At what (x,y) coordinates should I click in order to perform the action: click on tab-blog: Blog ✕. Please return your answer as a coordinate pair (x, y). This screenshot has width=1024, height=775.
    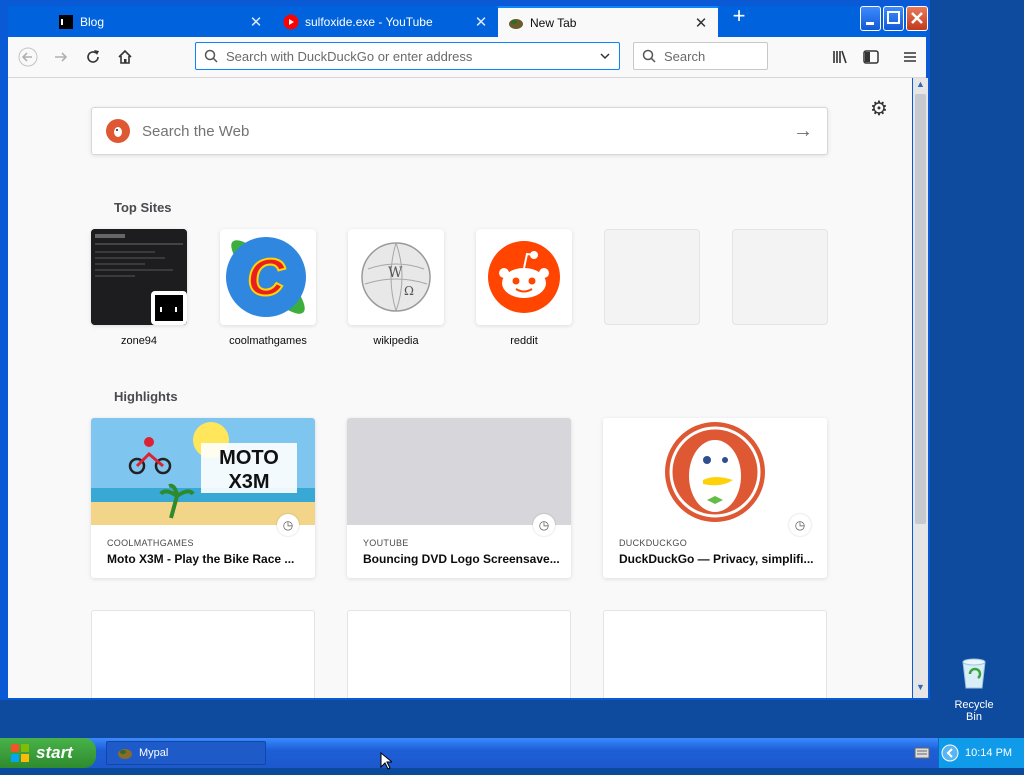
    Looking at the image, I should click on (160, 21).